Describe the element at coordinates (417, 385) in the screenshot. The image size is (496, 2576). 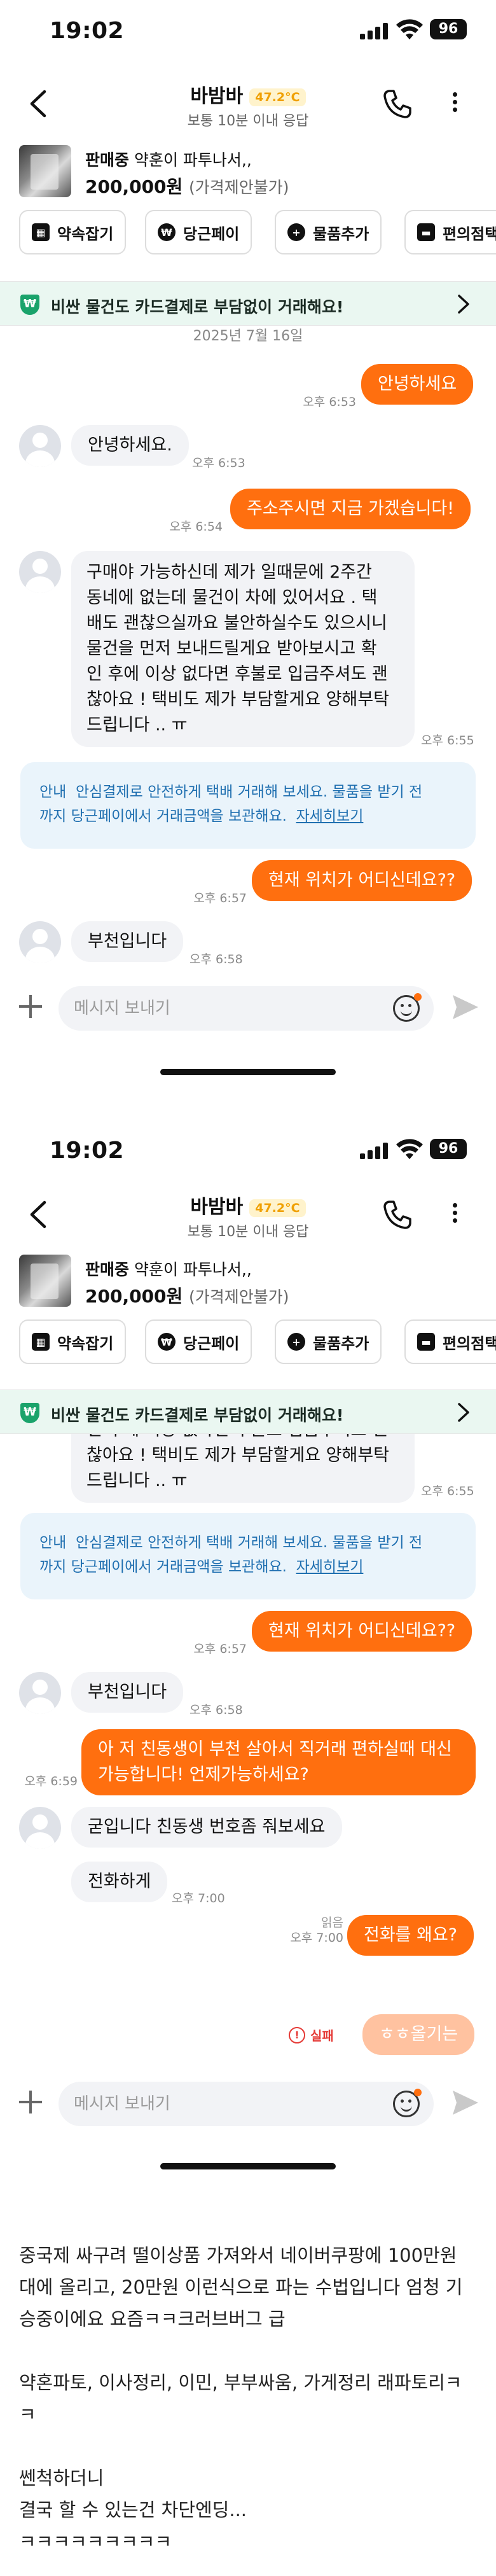
I see `outgoing-message: 안녕하세요` at that location.